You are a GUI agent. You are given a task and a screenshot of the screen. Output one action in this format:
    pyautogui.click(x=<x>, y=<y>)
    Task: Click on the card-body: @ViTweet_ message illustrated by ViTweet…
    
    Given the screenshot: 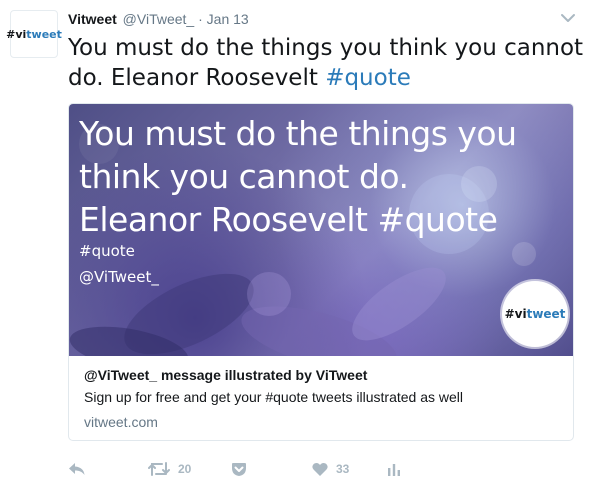 What is the action you would take?
    pyautogui.click(x=324, y=399)
    